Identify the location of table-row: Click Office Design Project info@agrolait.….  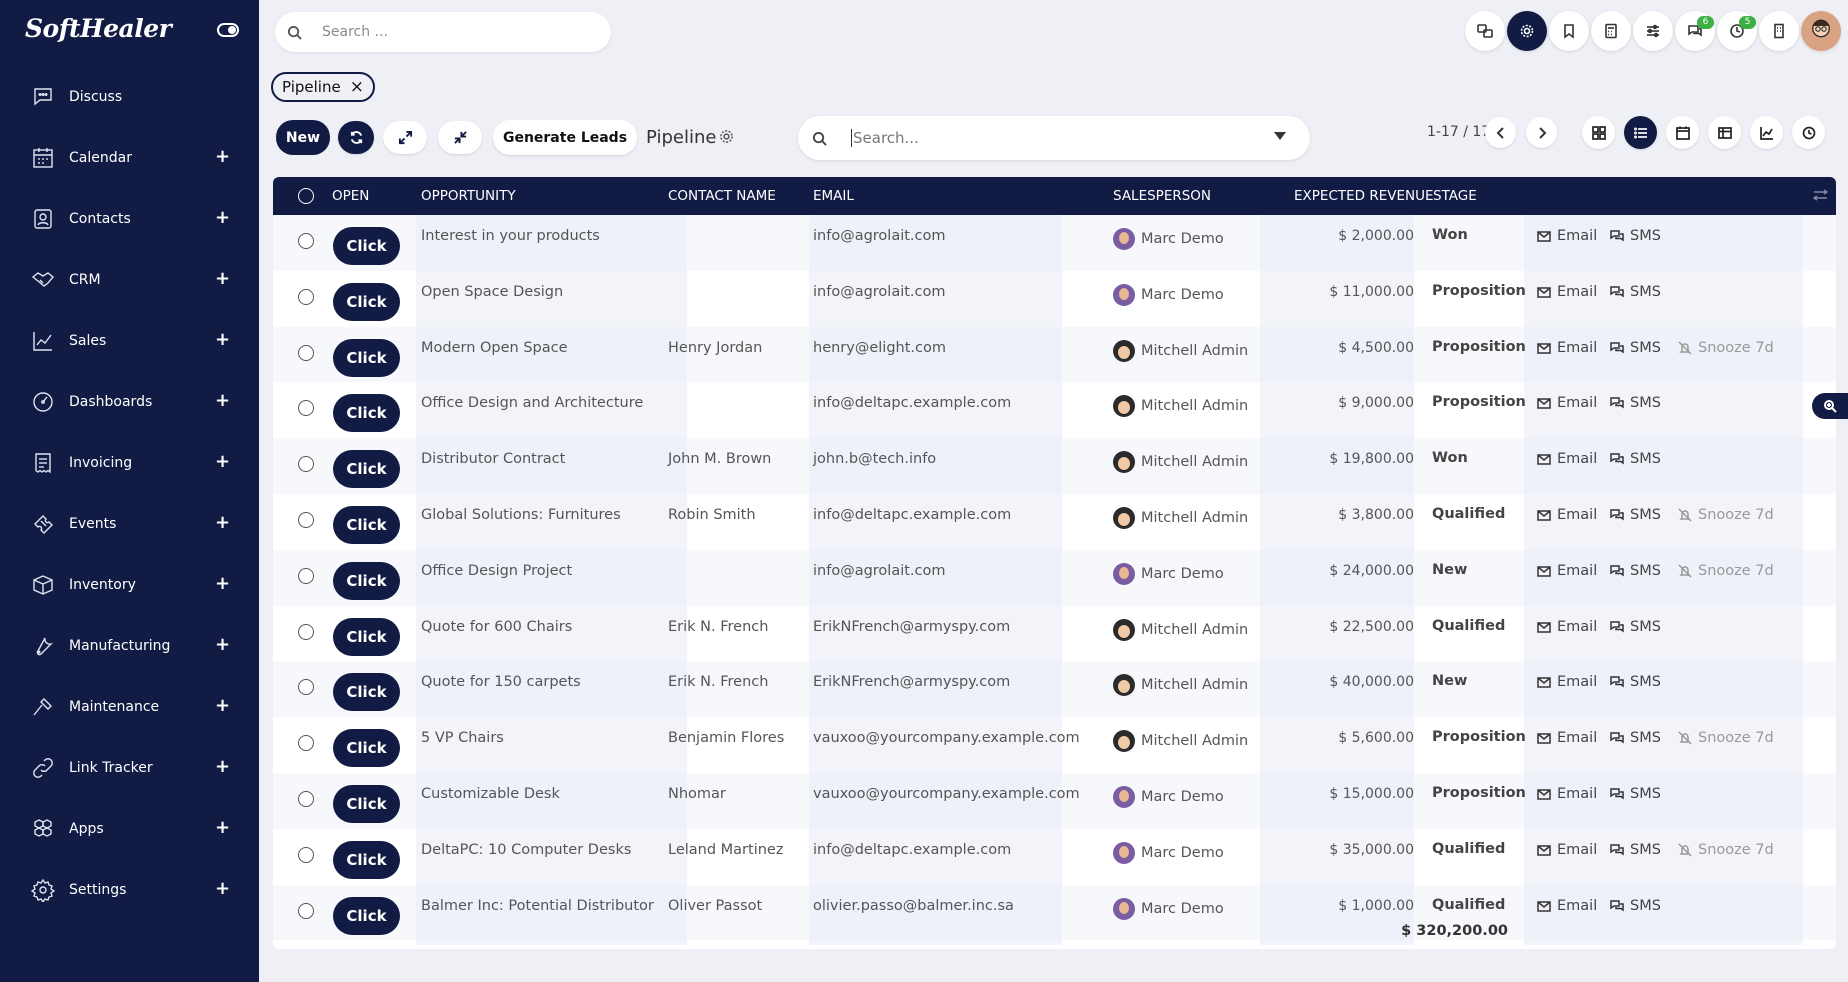
(1054, 577).